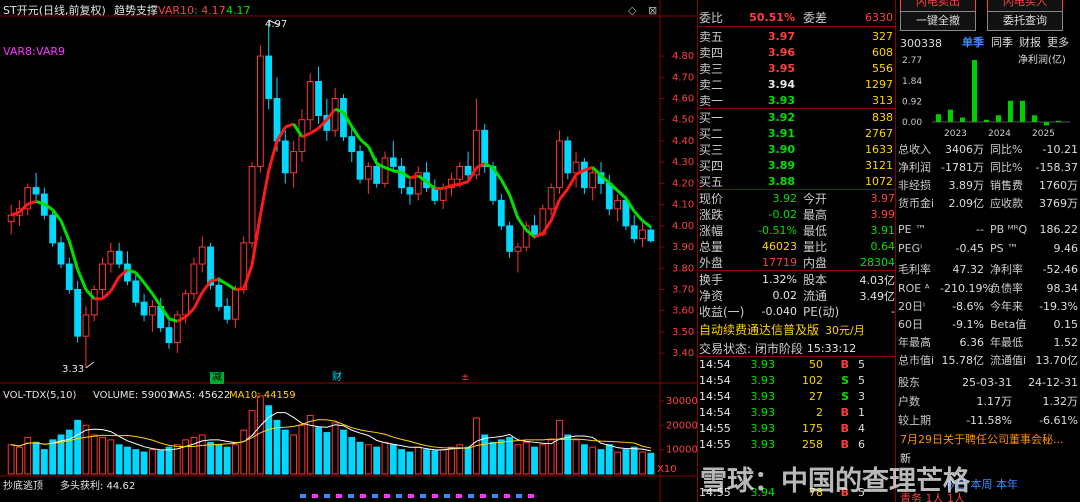 The width and height of the screenshot is (1080, 502). I want to click on stat-value: 46023, so click(779, 246).